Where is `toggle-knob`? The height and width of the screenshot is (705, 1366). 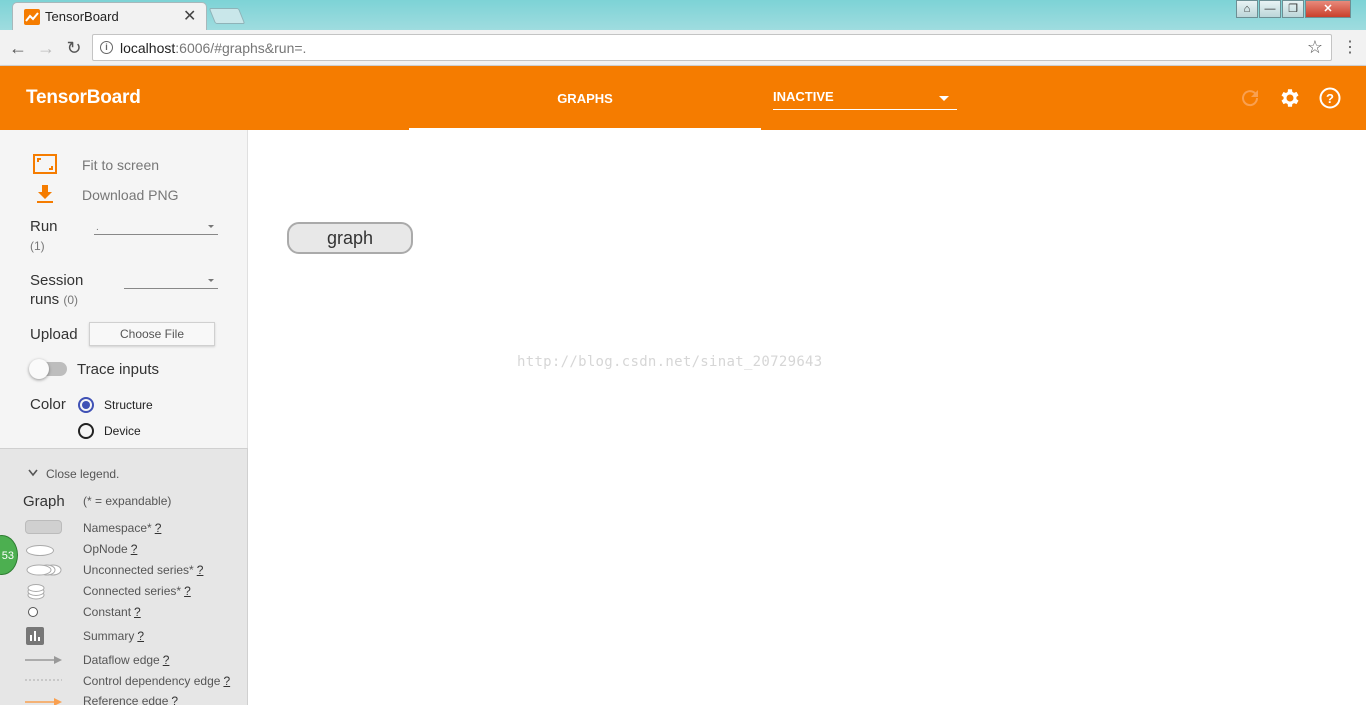 toggle-knob is located at coordinates (39, 369).